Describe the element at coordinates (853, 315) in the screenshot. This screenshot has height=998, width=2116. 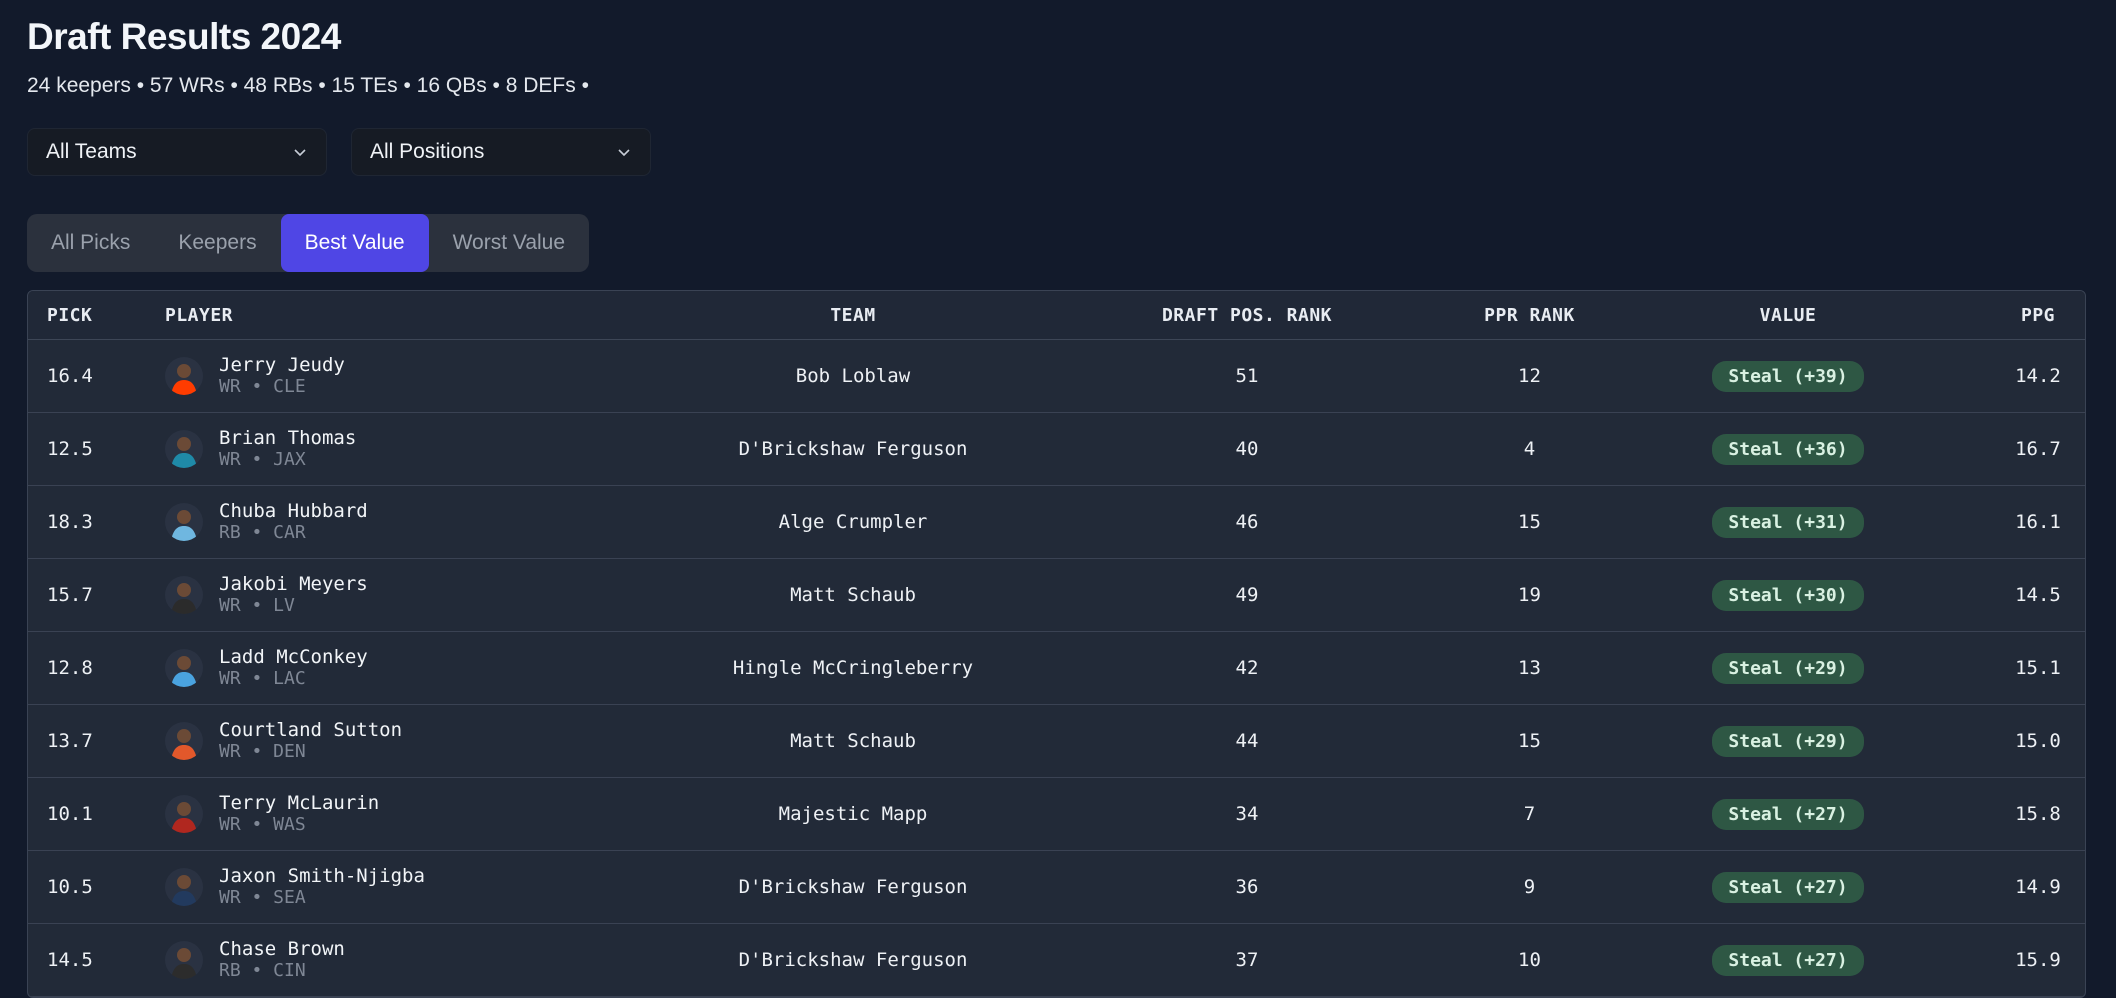
I see `column-header-team: TEAM` at that location.